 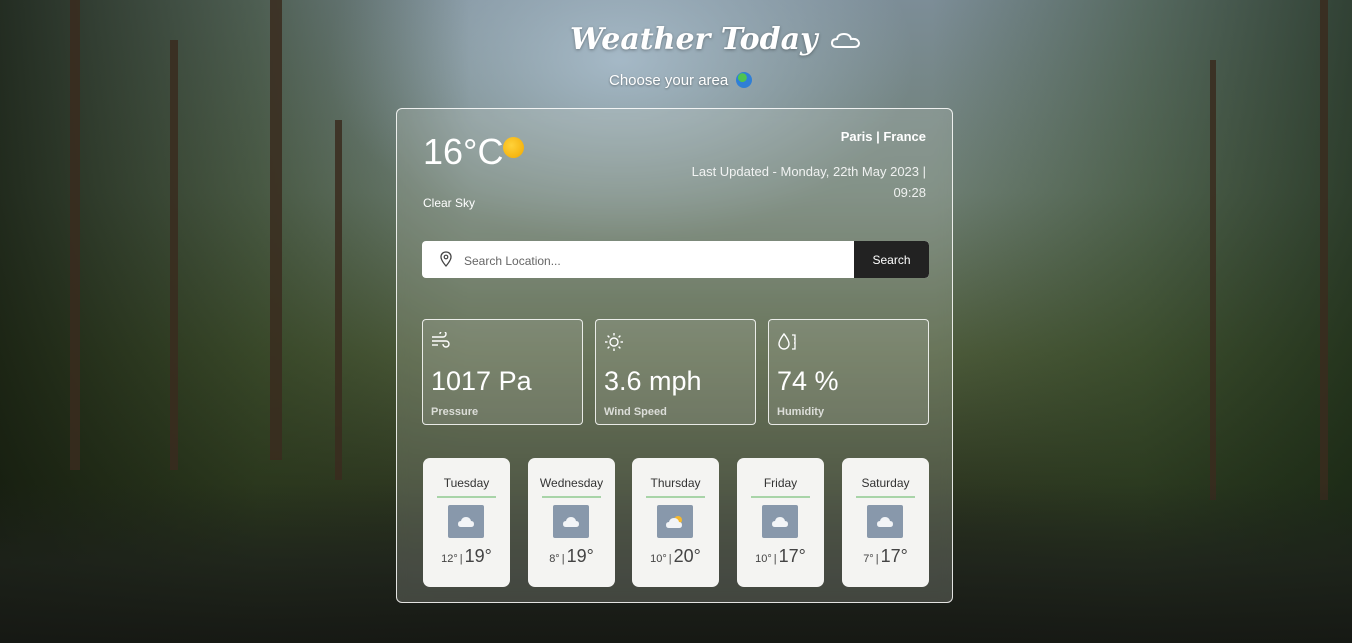 What do you see at coordinates (868, 559) in the screenshot?
I see `forecast-low: 7°` at bounding box center [868, 559].